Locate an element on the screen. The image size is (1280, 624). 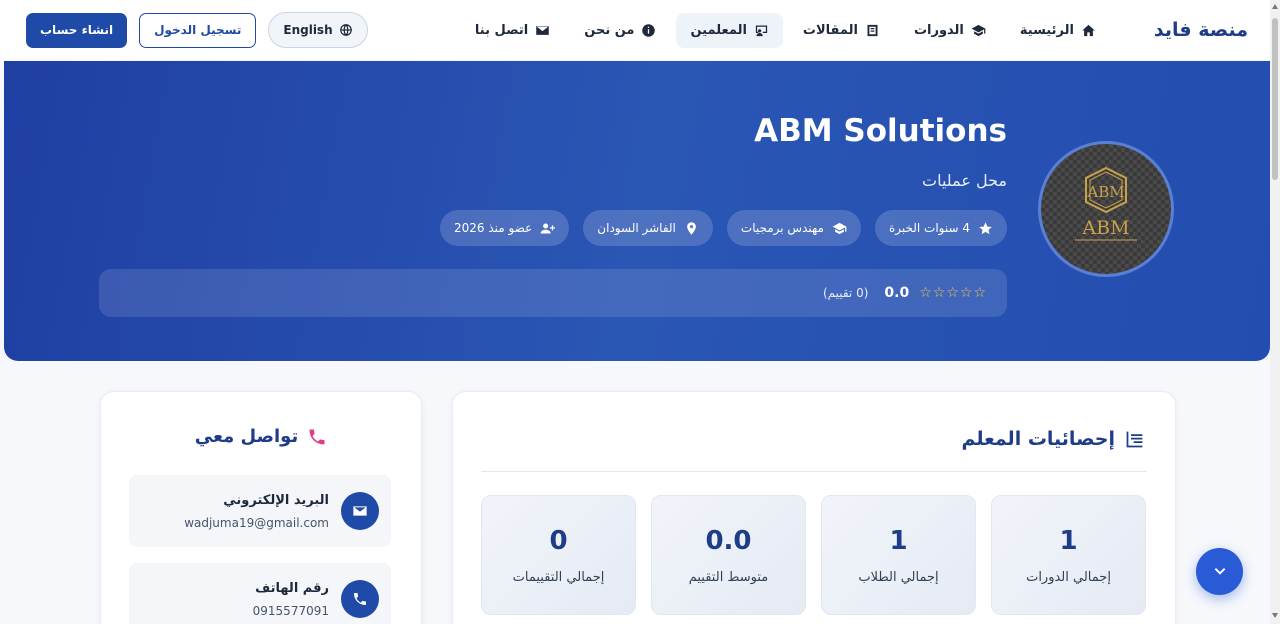
book-icon is located at coordinates (872, 30).